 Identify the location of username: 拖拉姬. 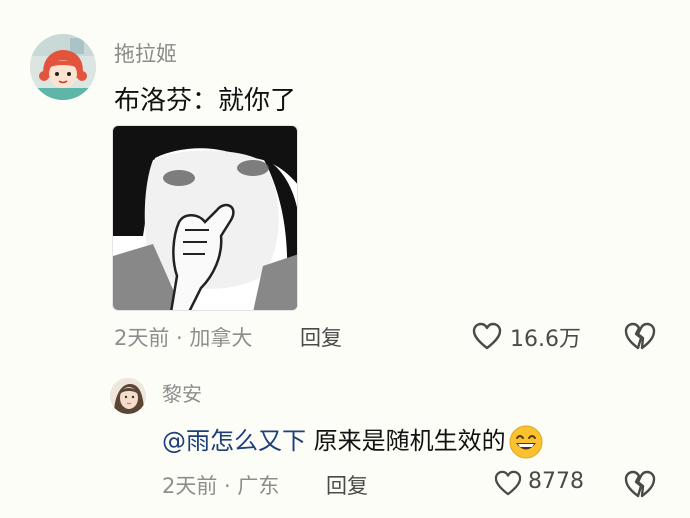
(145, 53).